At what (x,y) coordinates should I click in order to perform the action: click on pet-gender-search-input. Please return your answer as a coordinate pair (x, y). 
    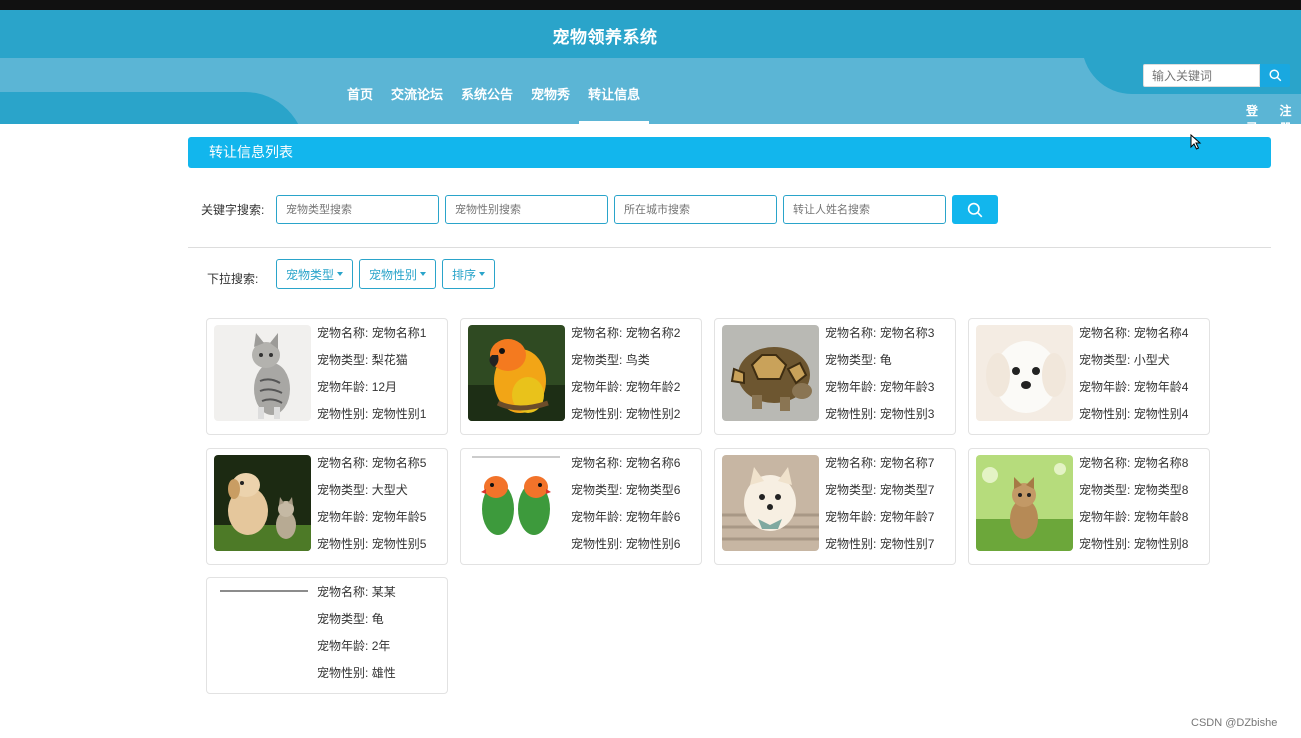
    Looking at the image, I should click on (526, 209).